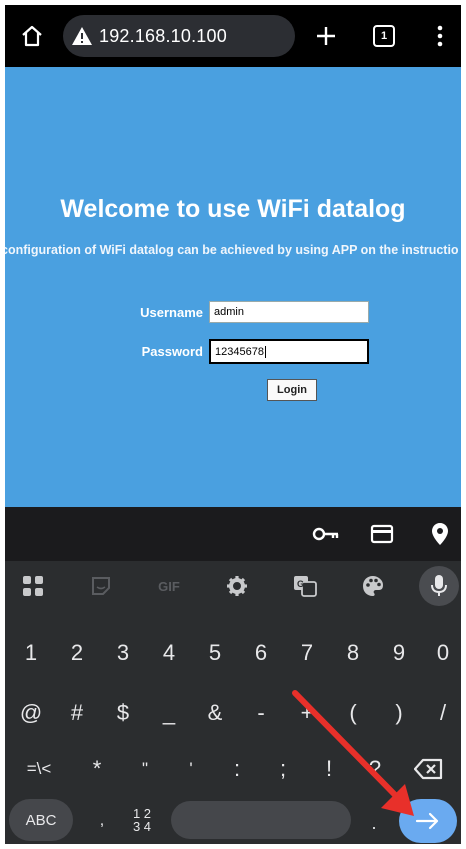 The width and height of the screenshot is (466, 849). I want to click on location-pin-icon, so click(440, 534).